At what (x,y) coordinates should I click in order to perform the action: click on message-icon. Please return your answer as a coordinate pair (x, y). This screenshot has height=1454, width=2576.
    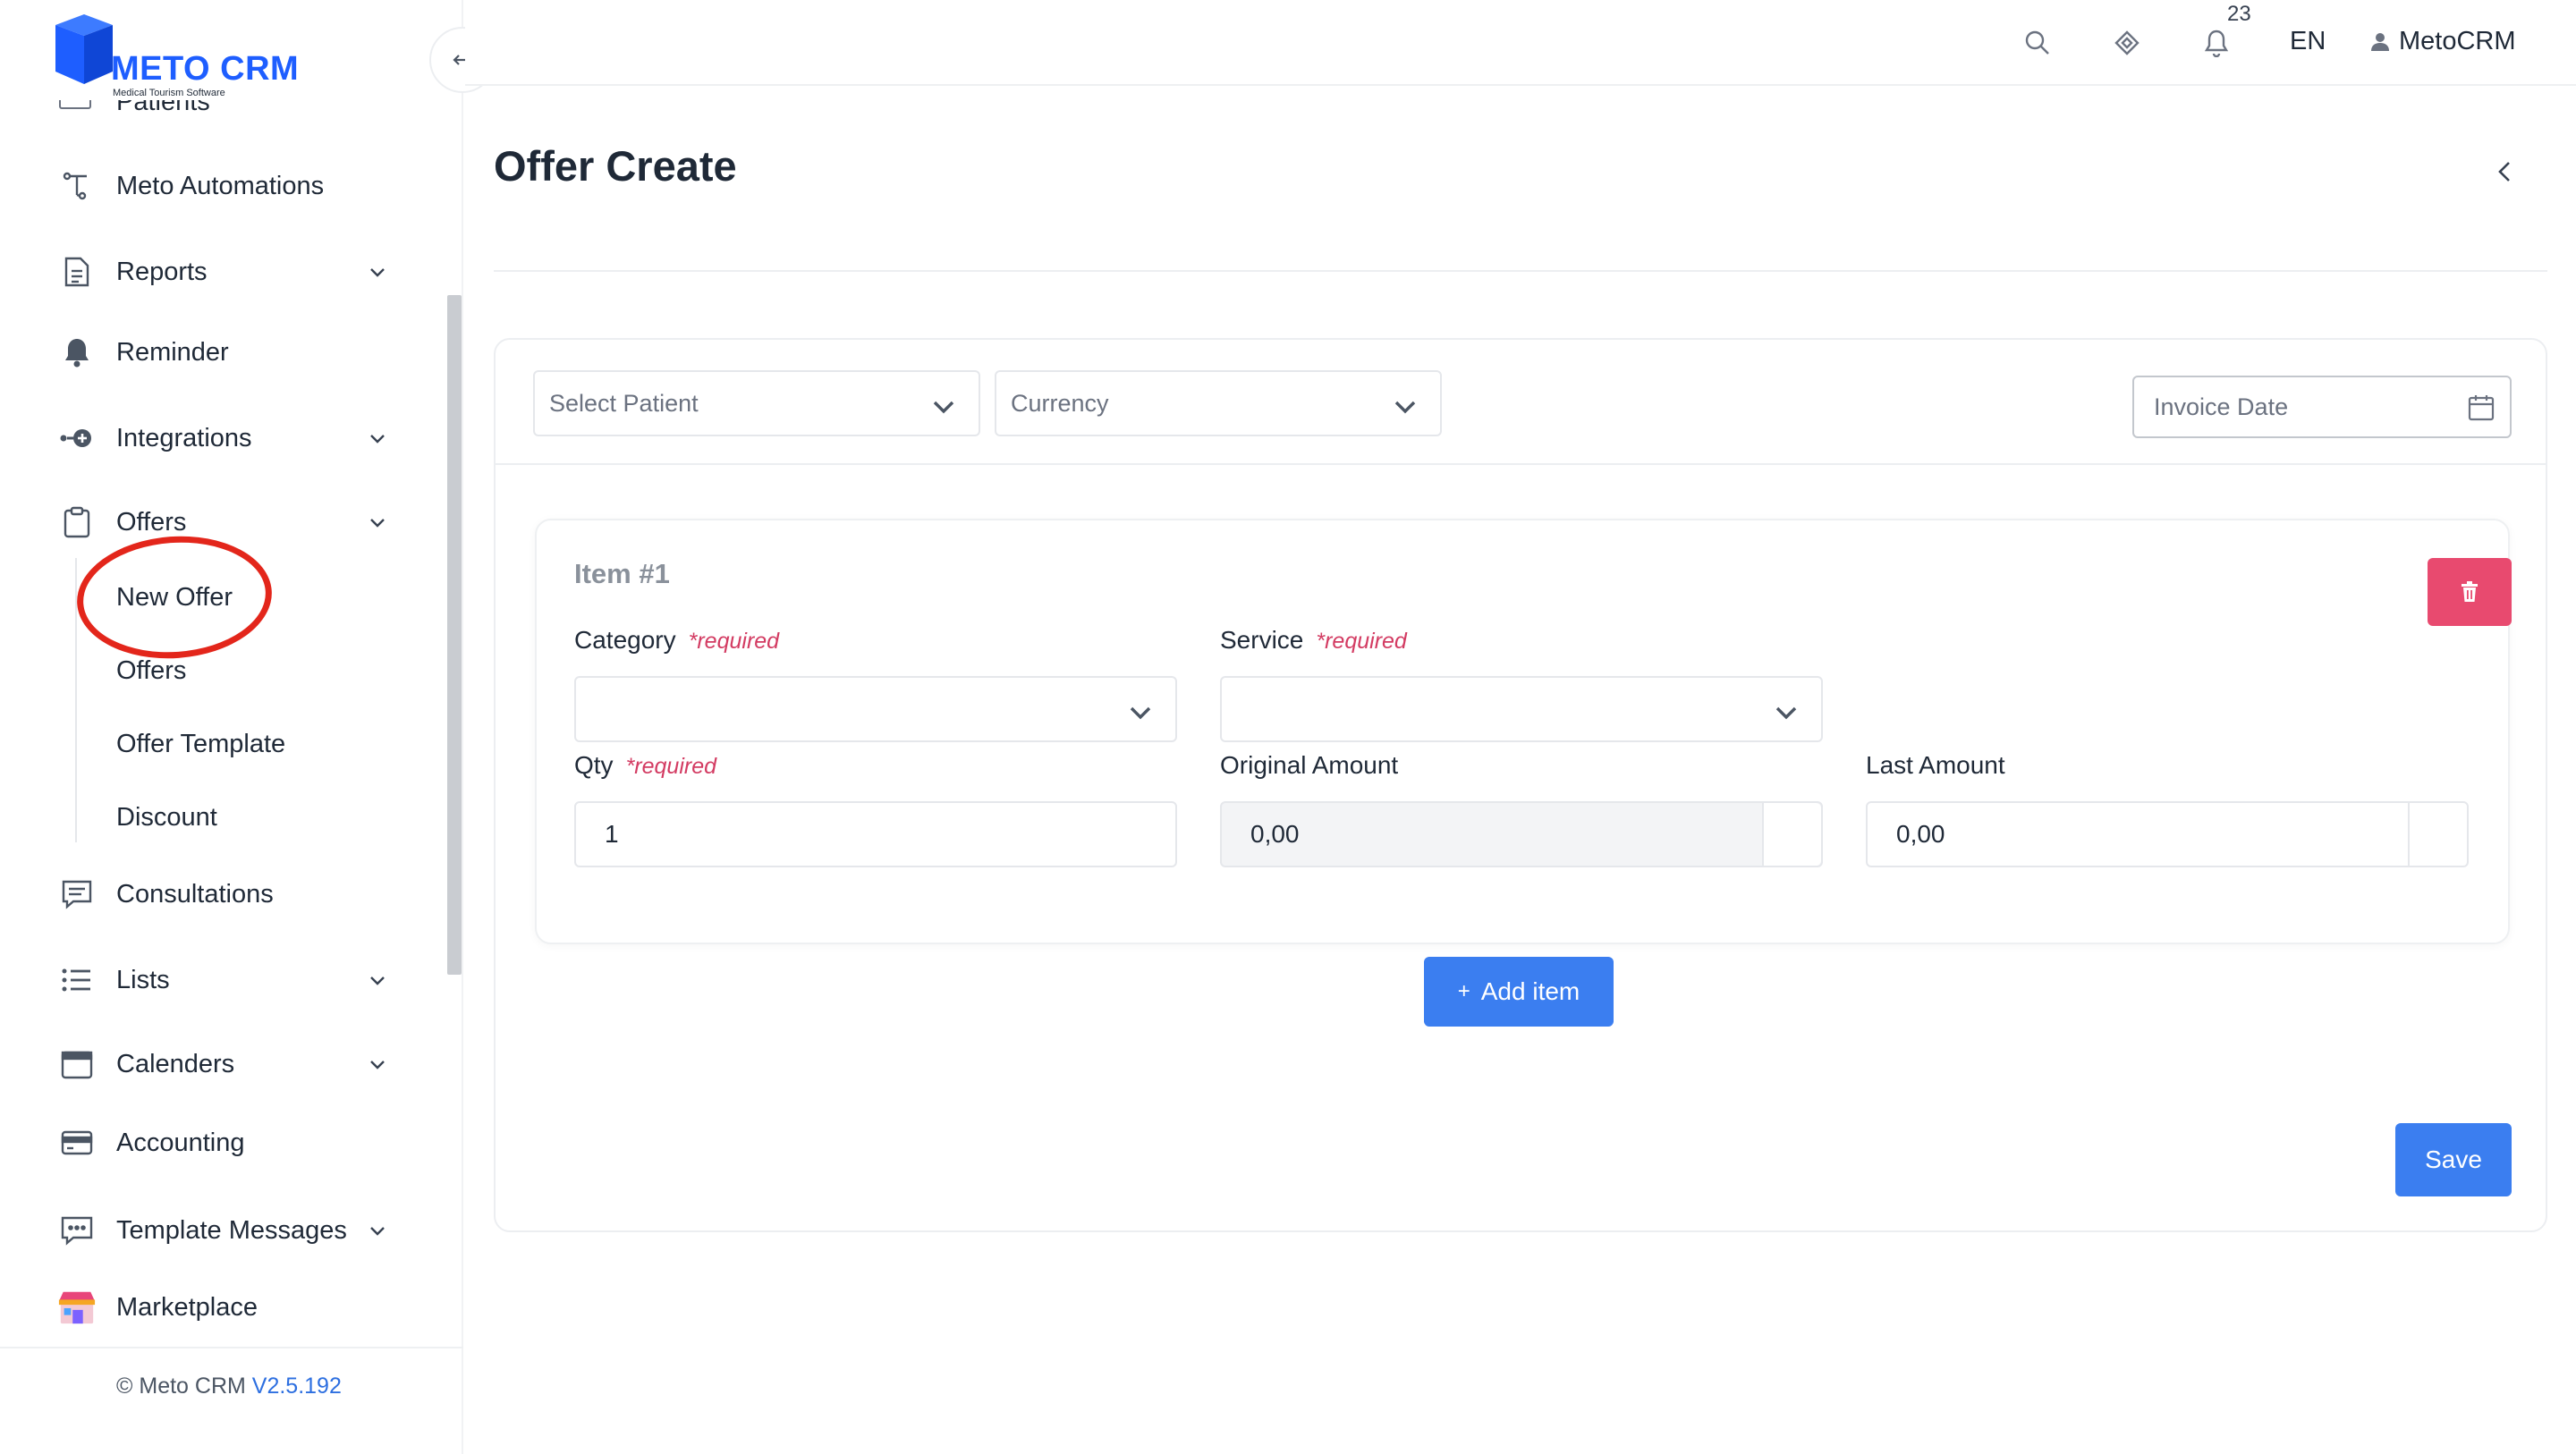
    Looking at the image, I should click on (77, 1230).